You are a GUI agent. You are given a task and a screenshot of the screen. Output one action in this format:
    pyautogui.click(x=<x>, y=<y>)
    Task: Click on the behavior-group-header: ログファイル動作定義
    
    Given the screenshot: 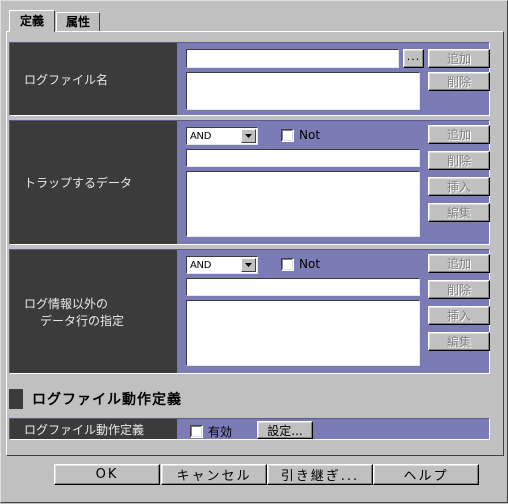 What is the action you would take?
    pyautogui.click(x=95, y=399)
    